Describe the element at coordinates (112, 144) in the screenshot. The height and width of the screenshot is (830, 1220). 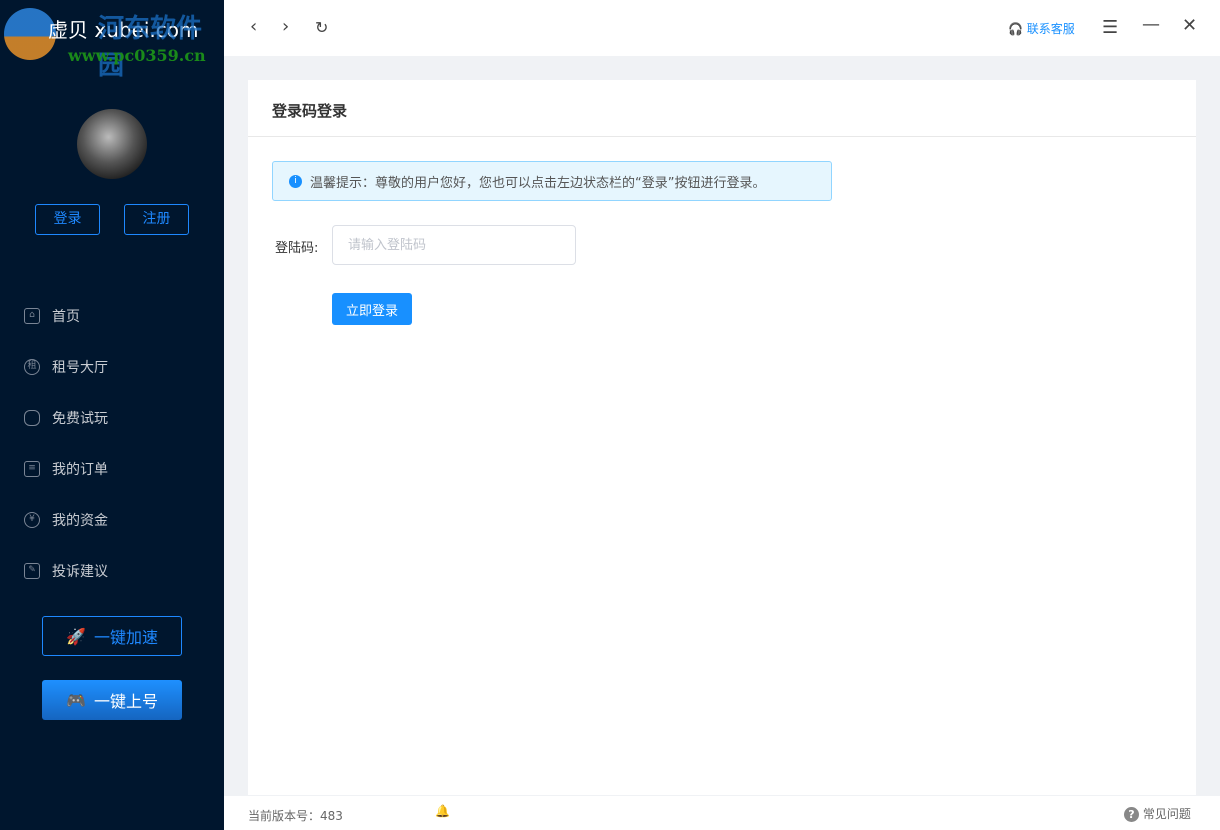
I see `avatar` at that location.